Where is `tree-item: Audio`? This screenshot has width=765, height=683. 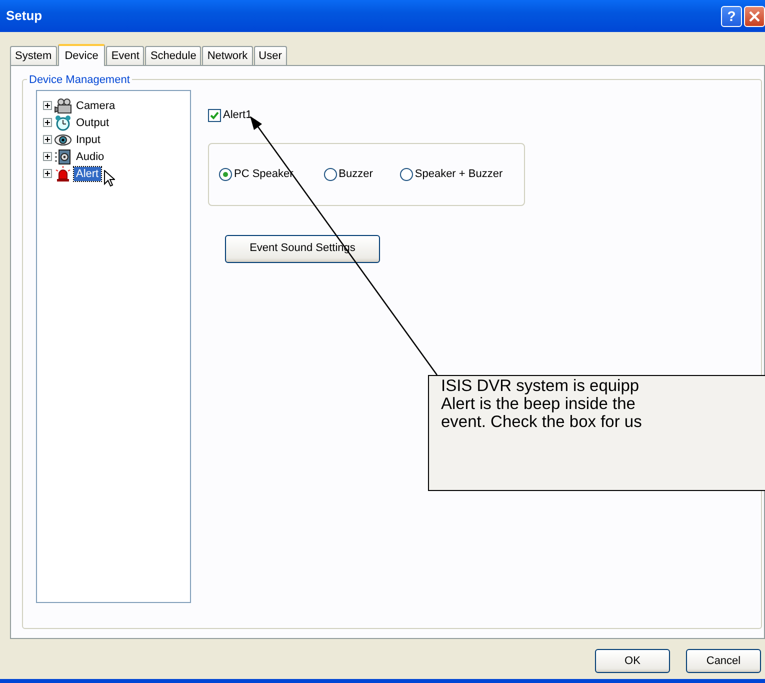 tree-item: Audio is located at coordinates (90, 157).